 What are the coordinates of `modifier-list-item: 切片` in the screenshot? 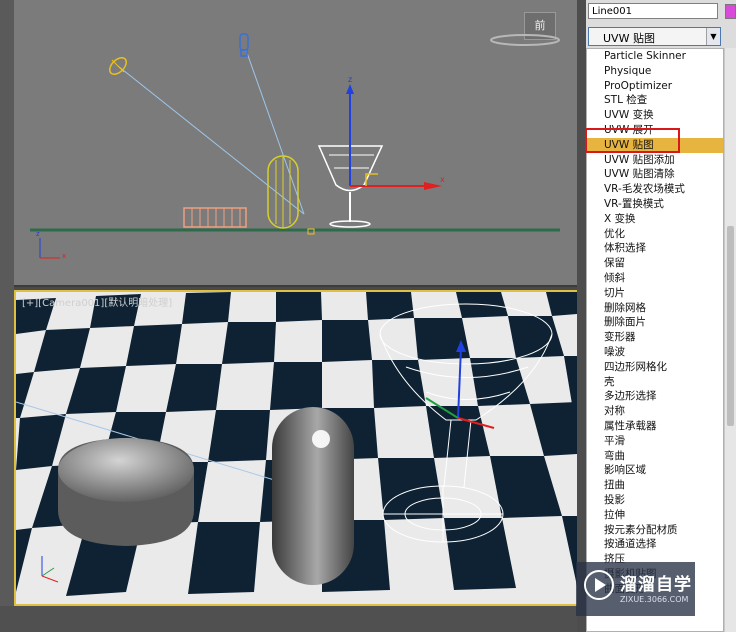 It's located at (655, 293).